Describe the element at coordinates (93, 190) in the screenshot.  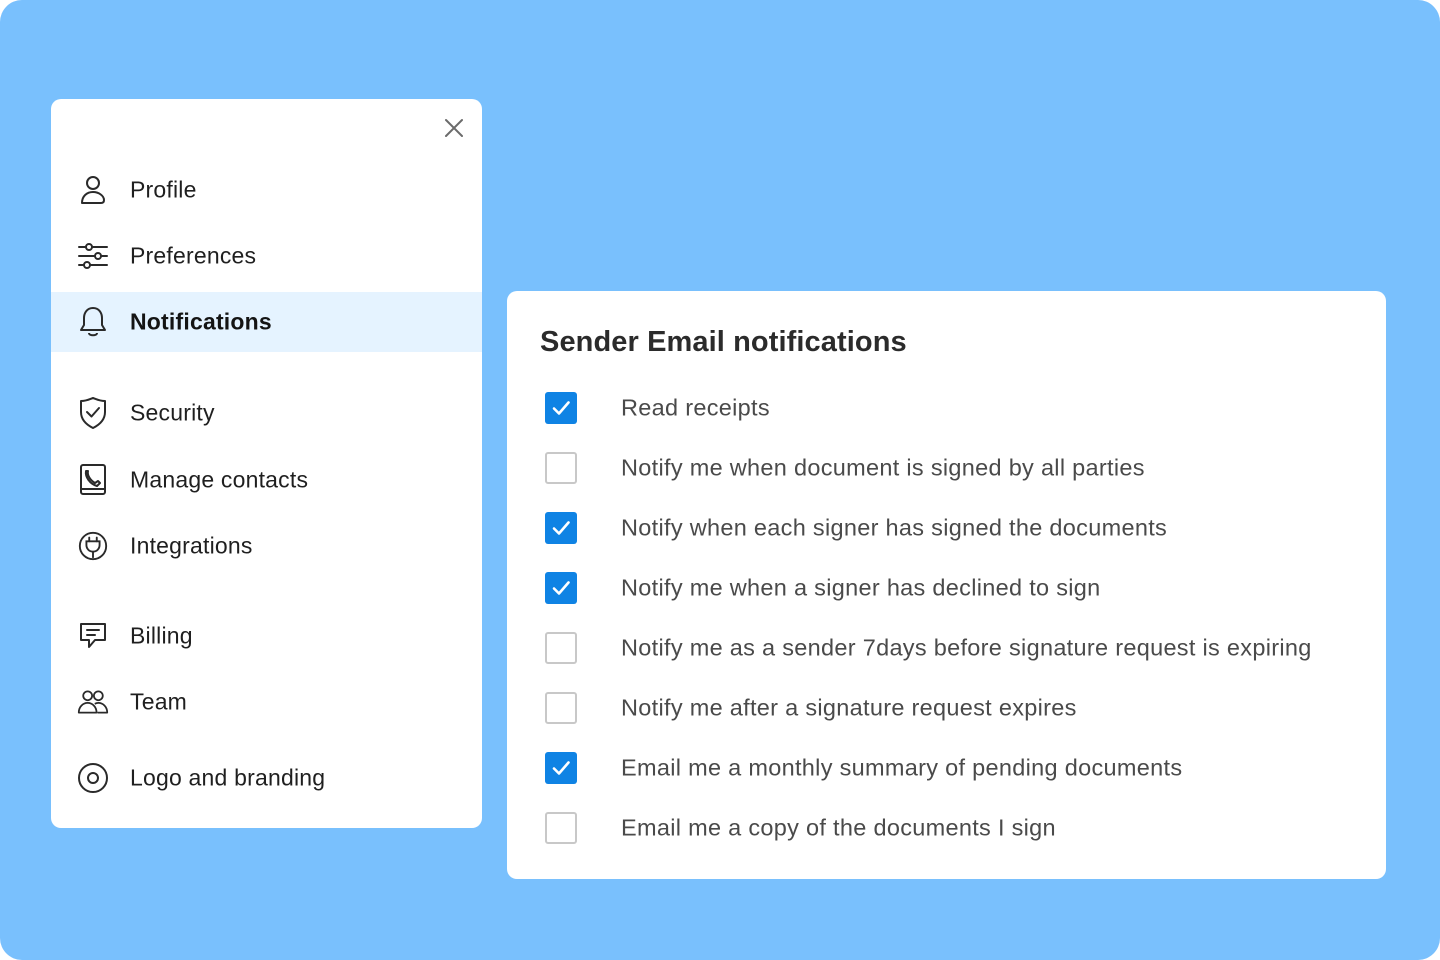
I see `user-icon` at that location.